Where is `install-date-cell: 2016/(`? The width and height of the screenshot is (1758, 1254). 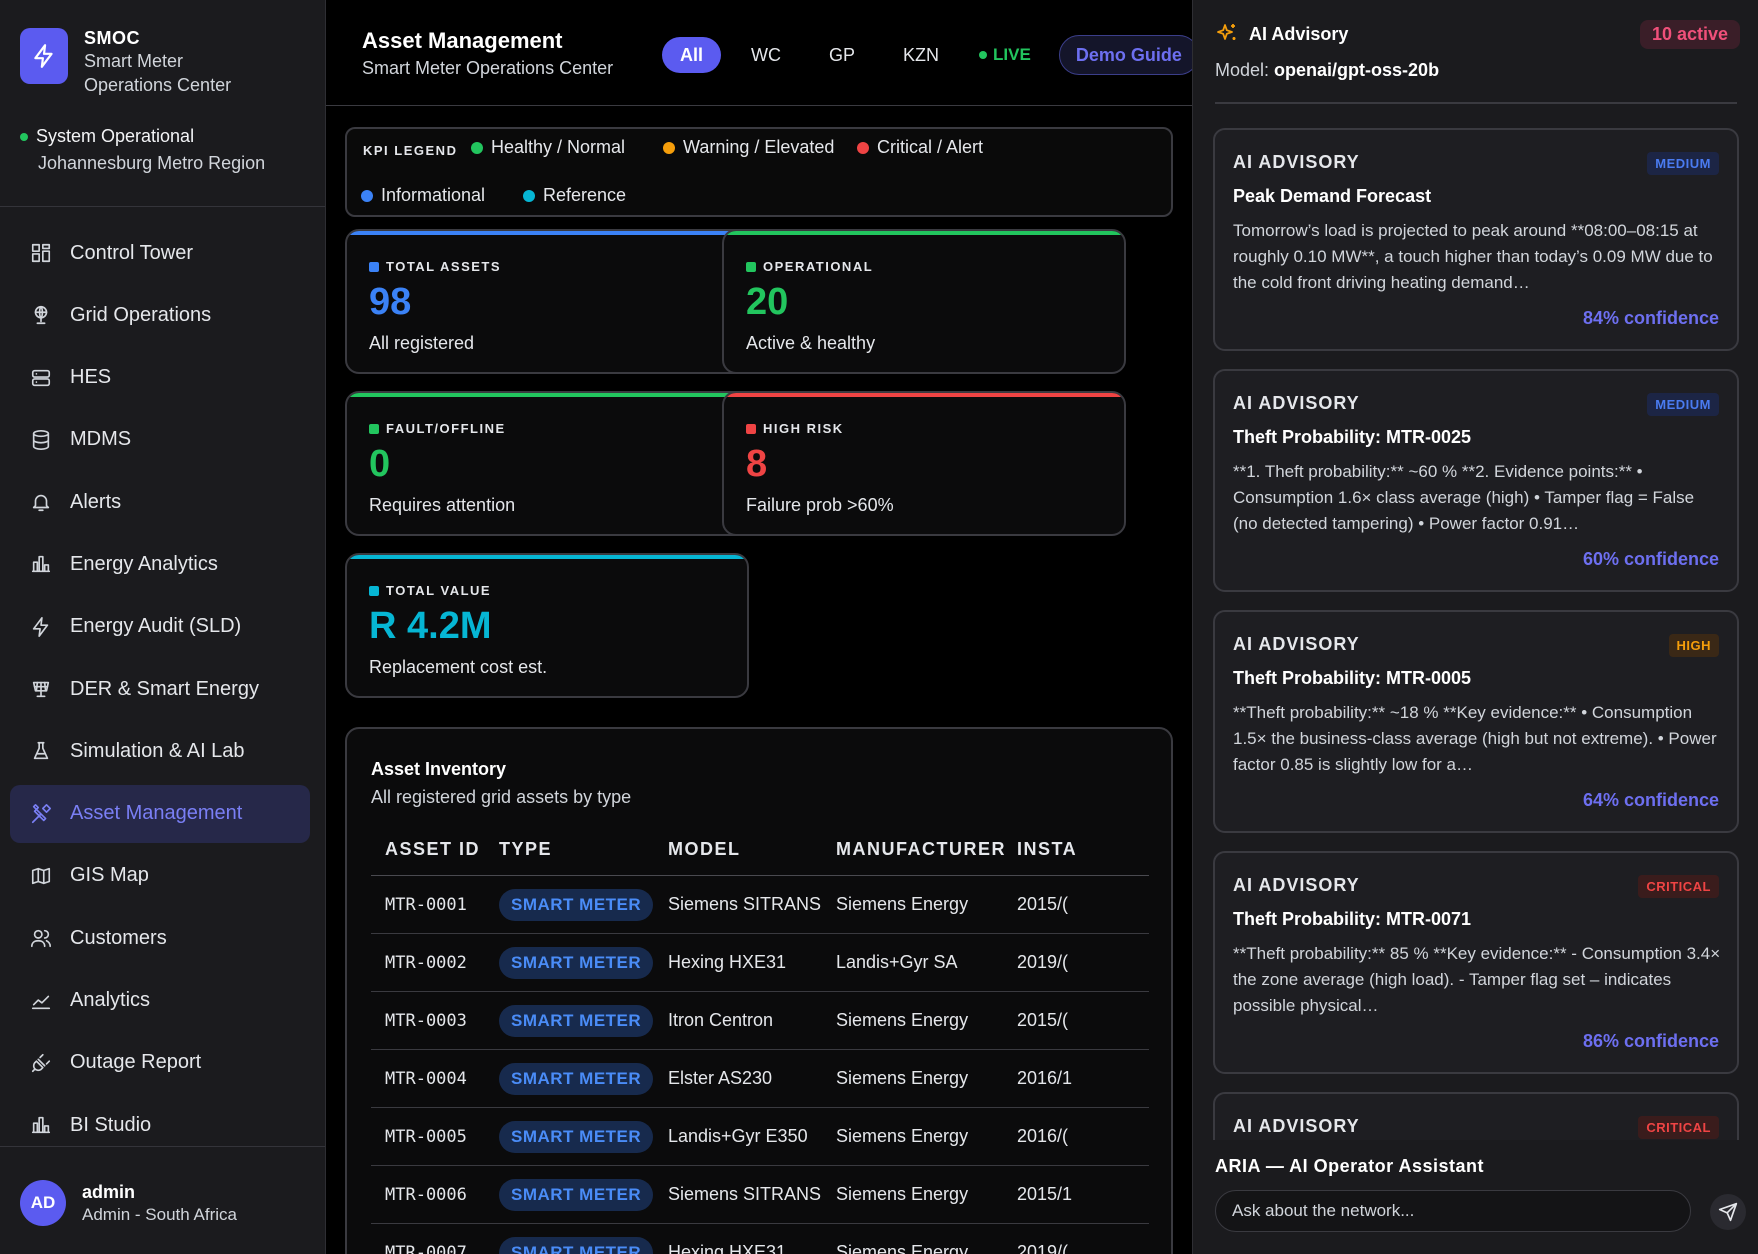
install-date-cell: 2016/( is located at coordinates (1043, 1136).